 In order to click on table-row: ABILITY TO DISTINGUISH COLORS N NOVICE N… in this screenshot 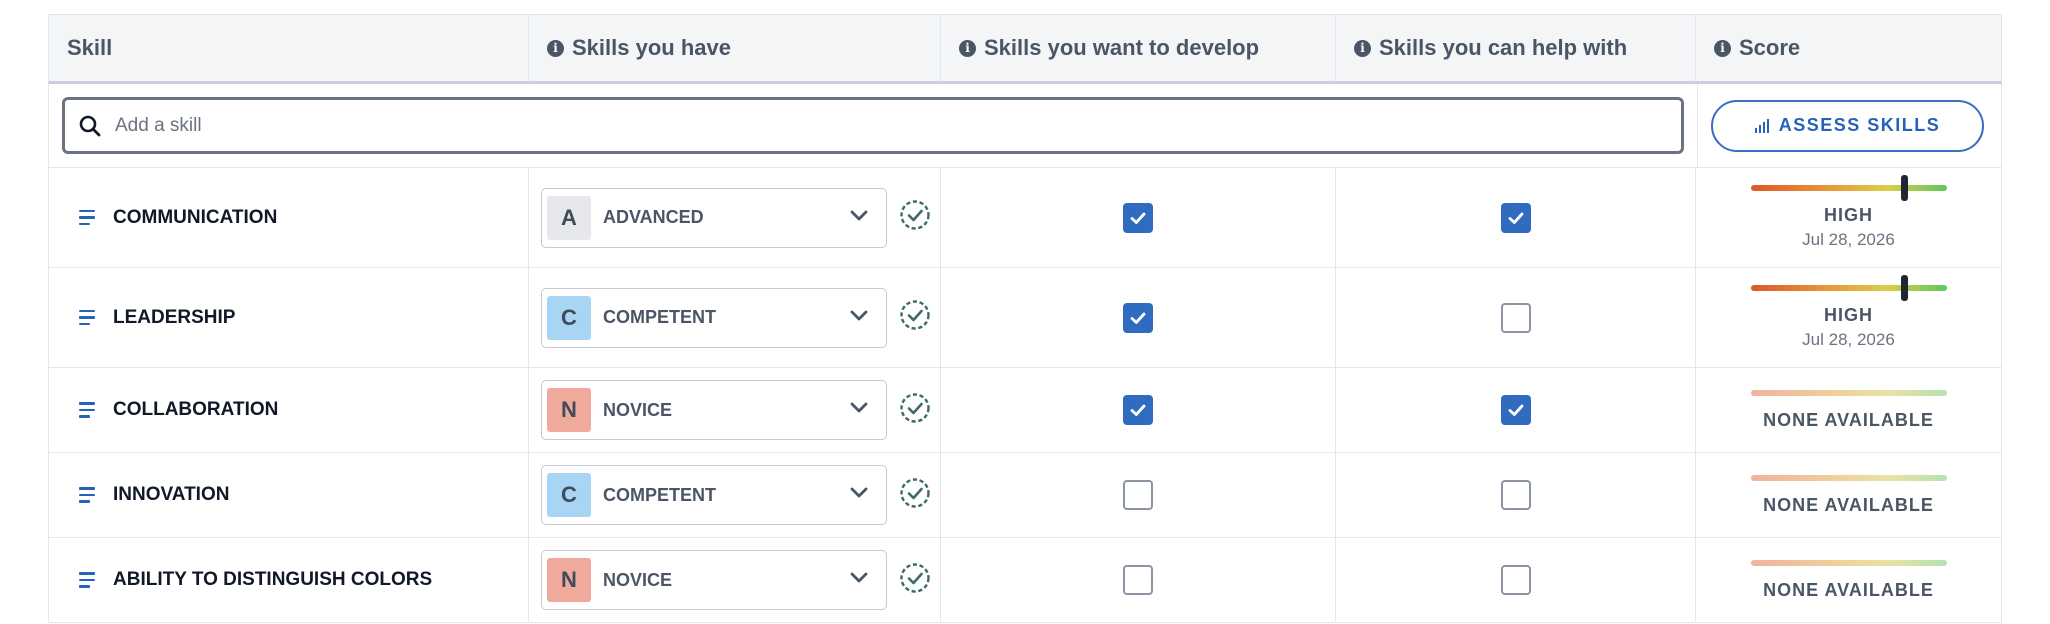, I will do `click(1025, 580)`.